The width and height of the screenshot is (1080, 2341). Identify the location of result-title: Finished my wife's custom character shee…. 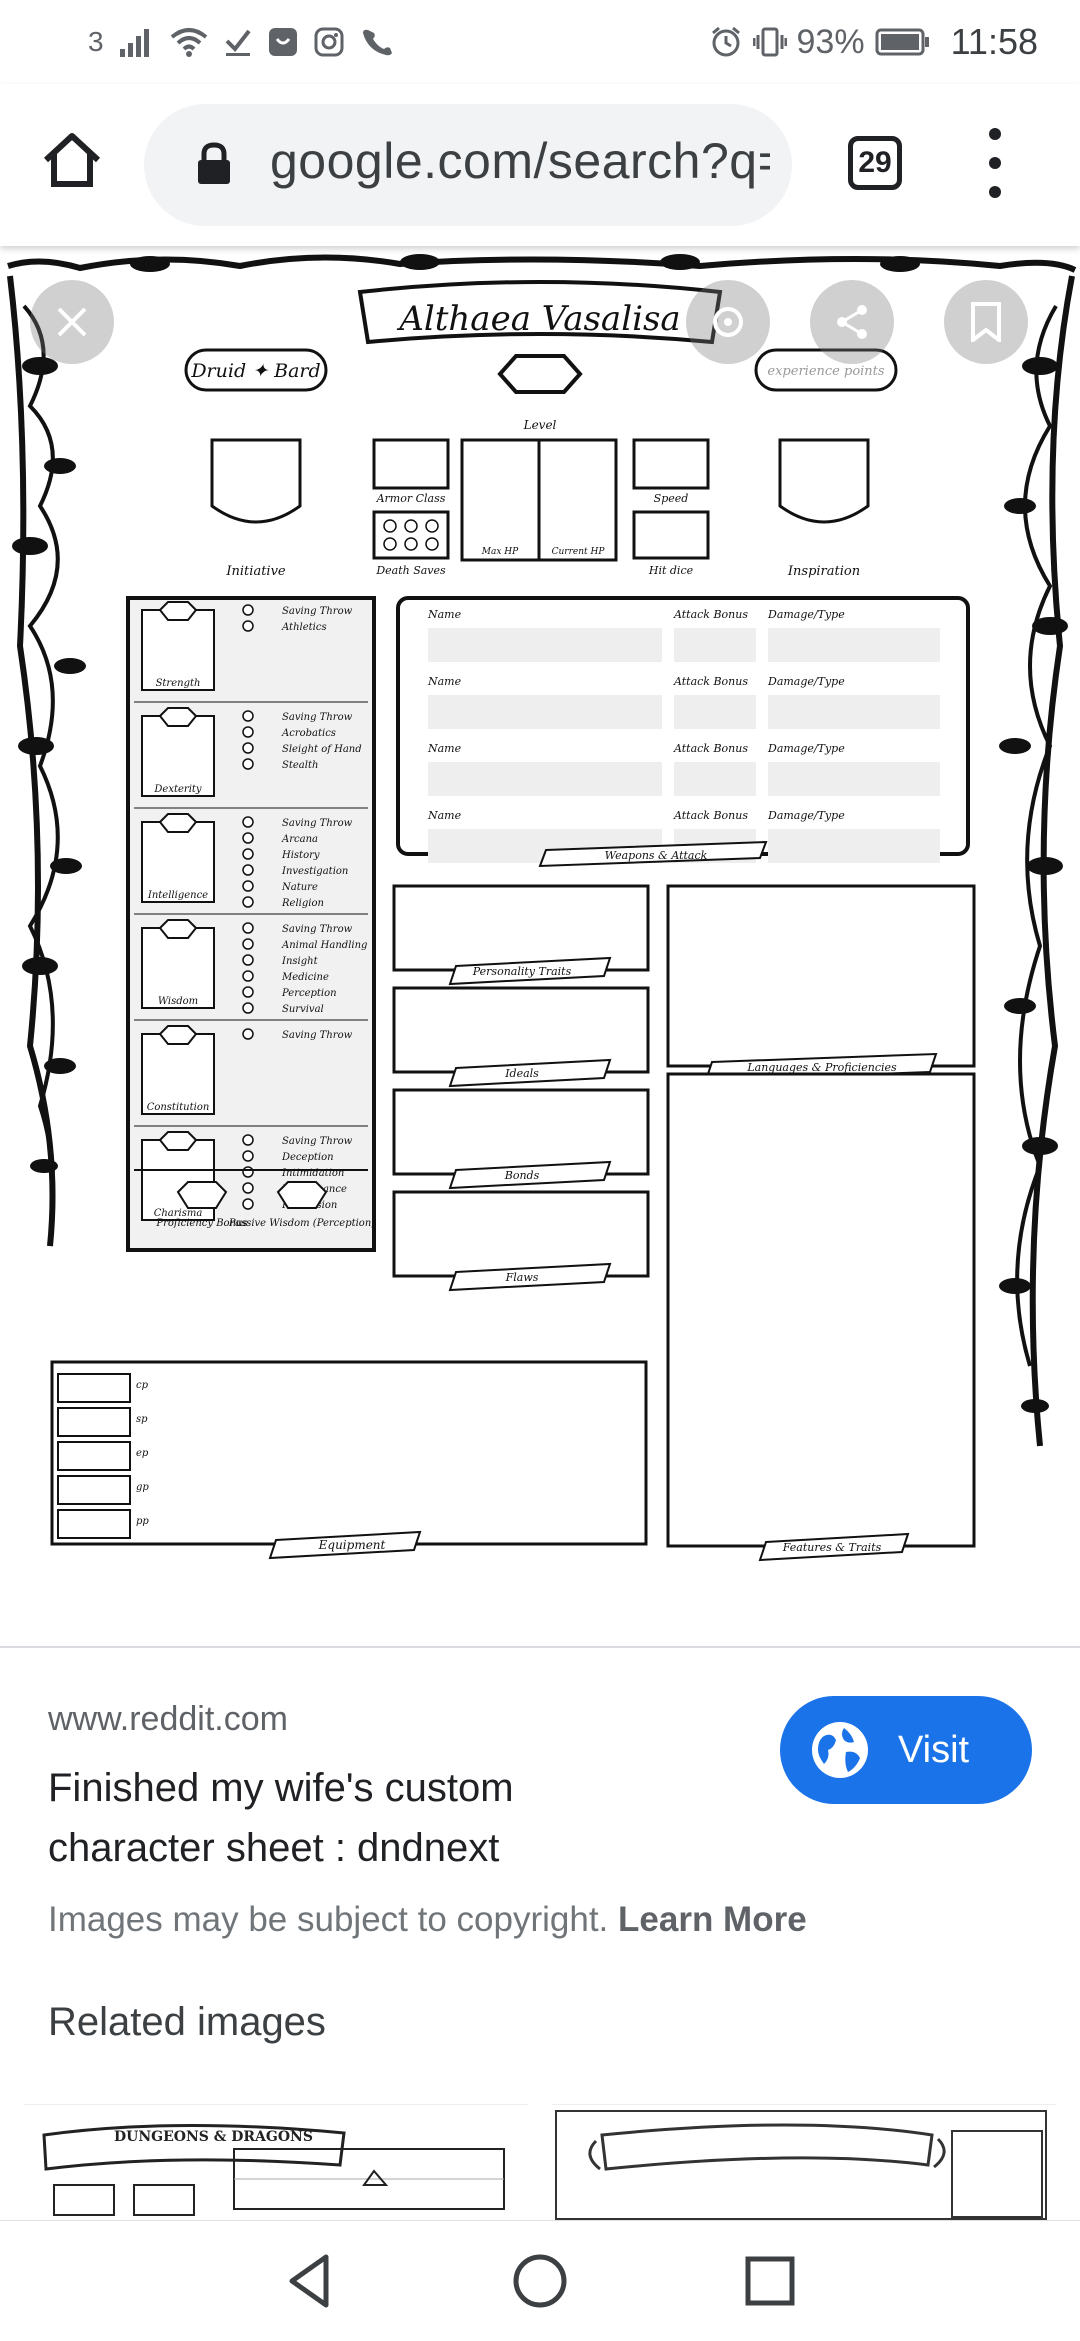
(328, 1818).